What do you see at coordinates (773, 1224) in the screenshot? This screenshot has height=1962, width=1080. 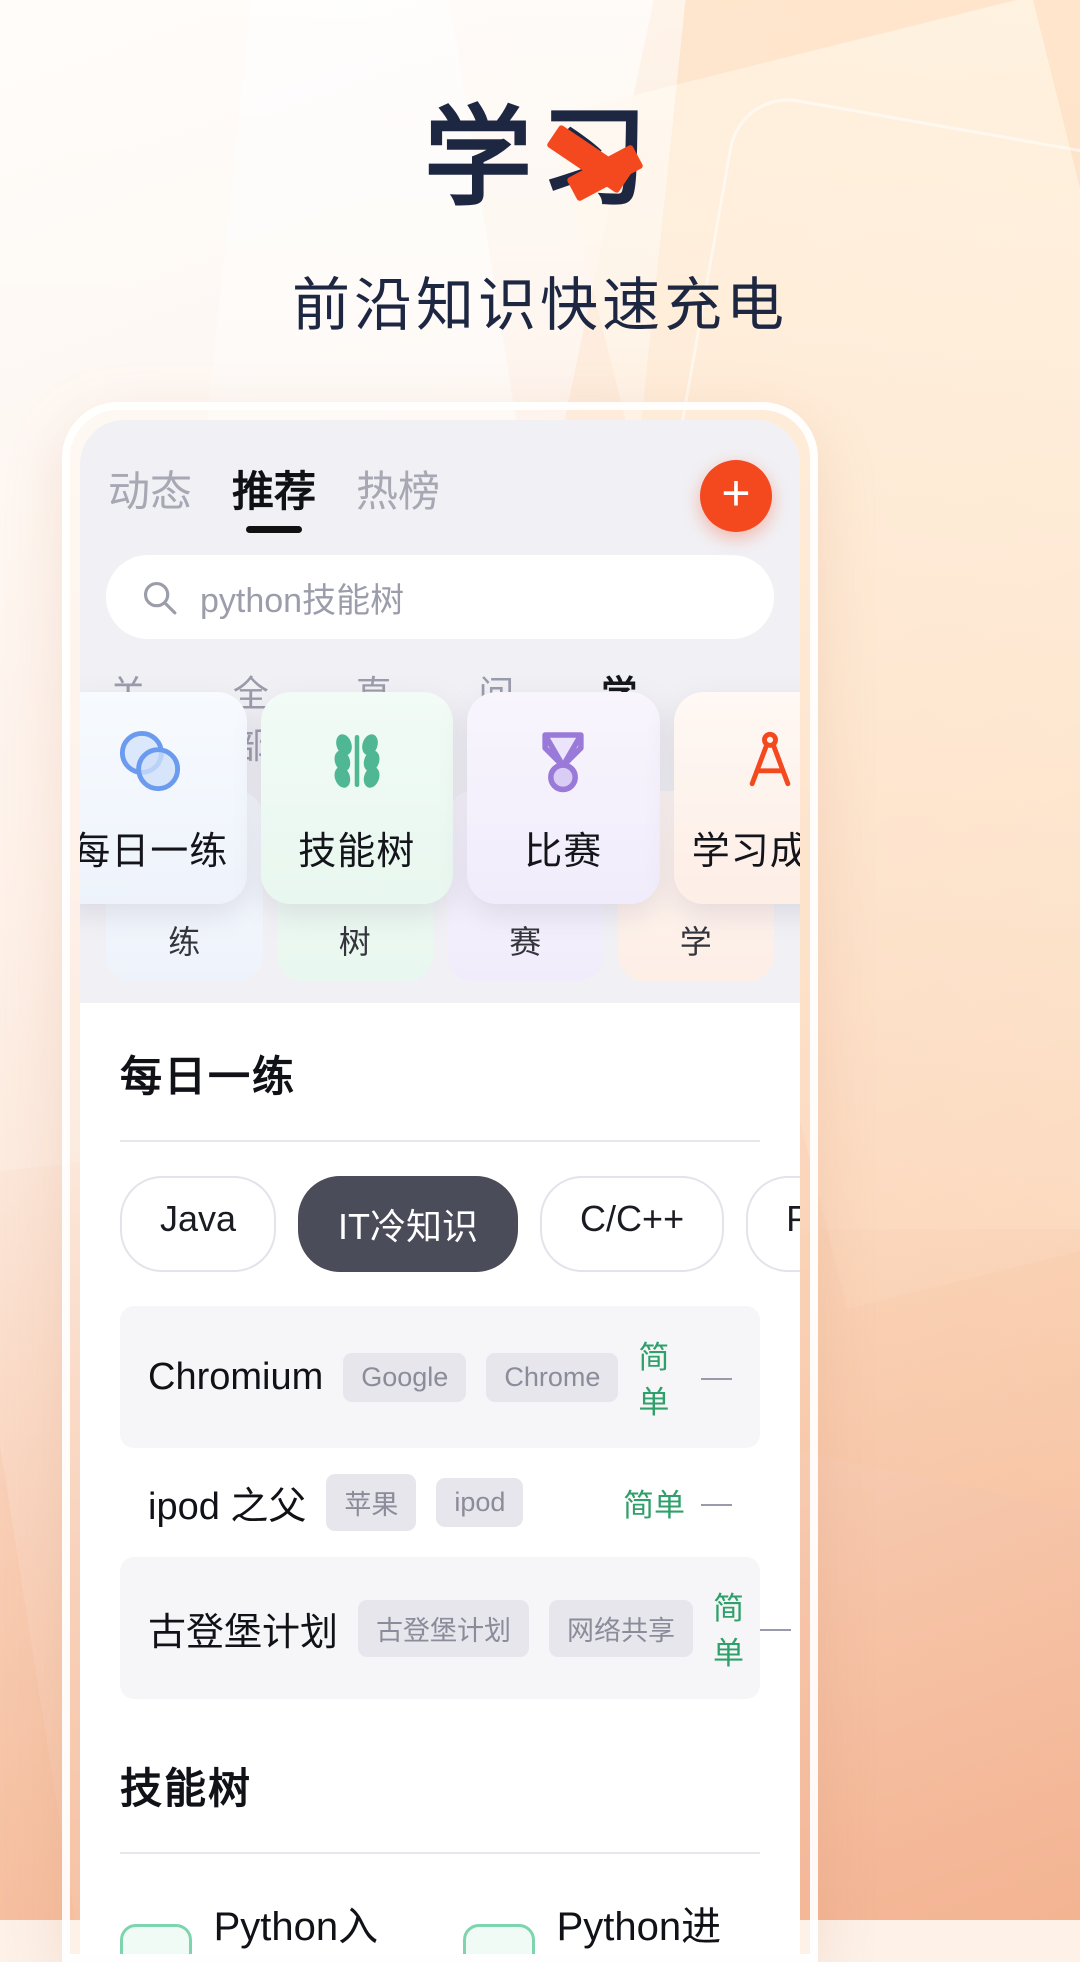 I see `chip-python: Python` at bounding box center [773, 1224].